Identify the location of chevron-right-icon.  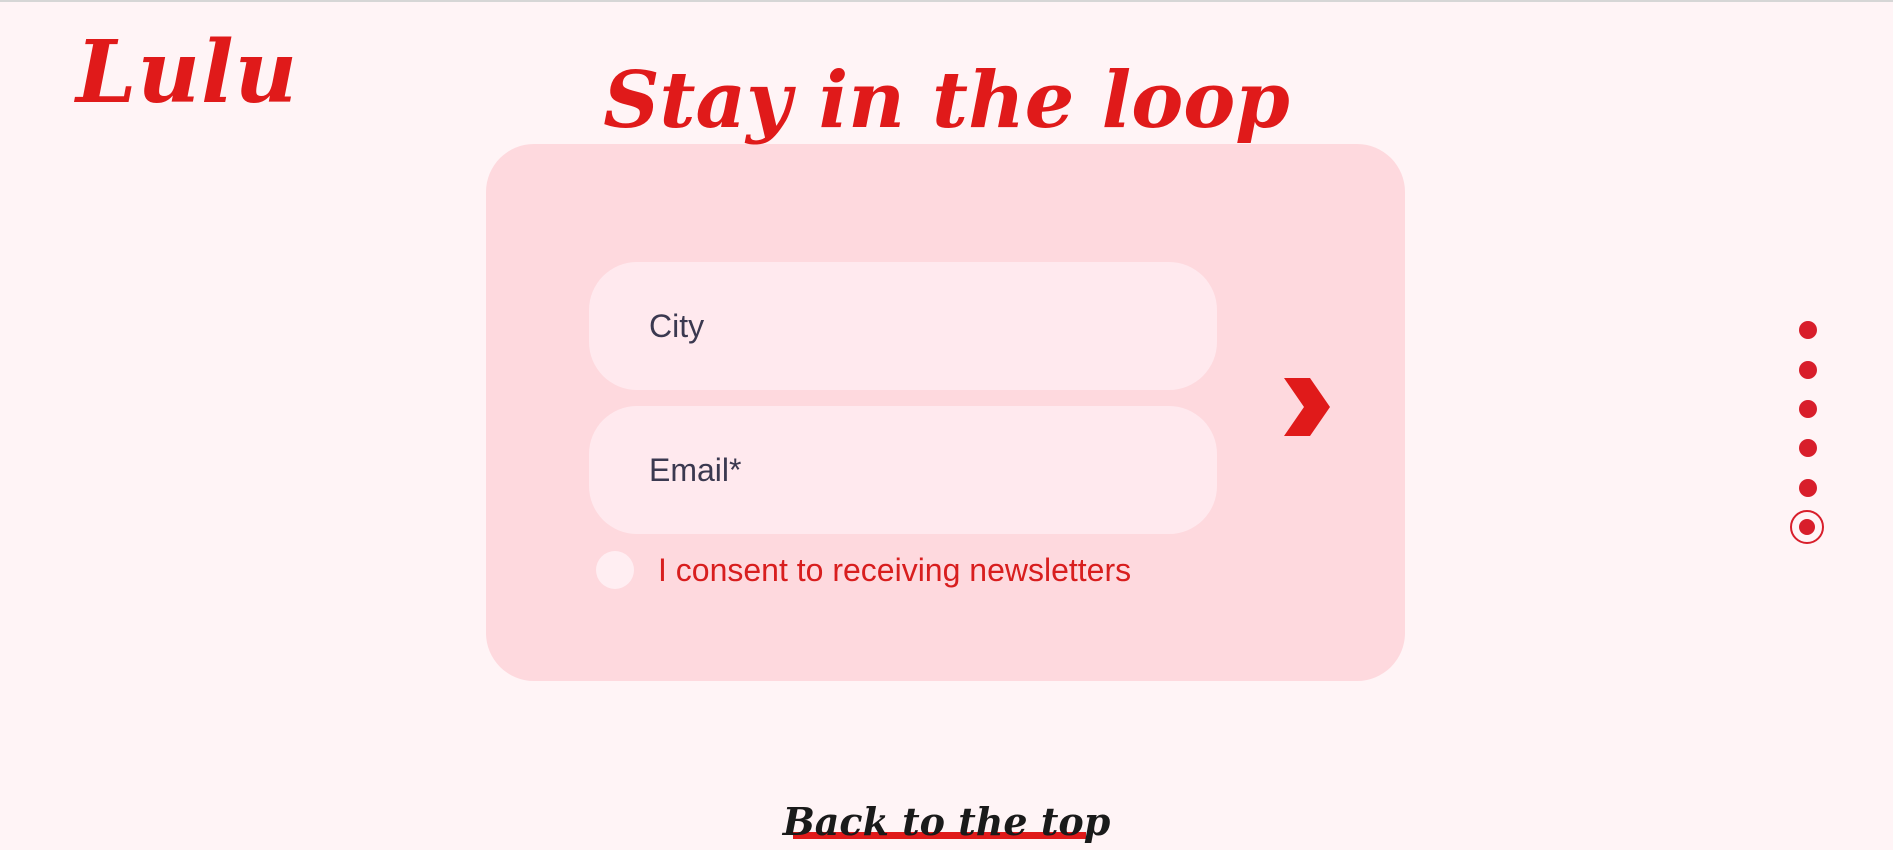
(1305, 407).